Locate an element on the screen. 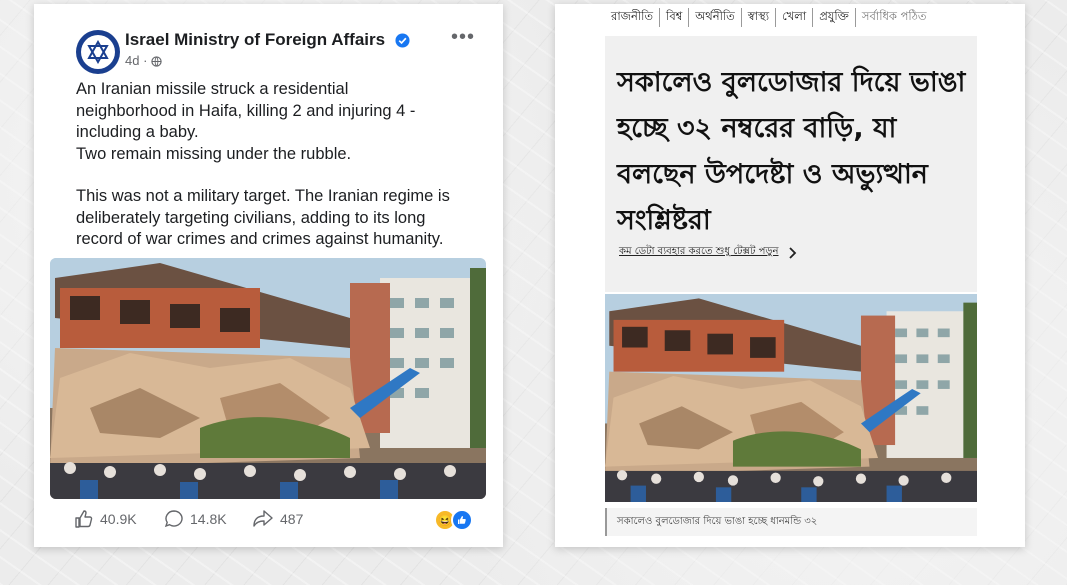 The height and width of the screenshot is (585, 1067). more-options-icon: ••• is located at coordinates (463, 37).